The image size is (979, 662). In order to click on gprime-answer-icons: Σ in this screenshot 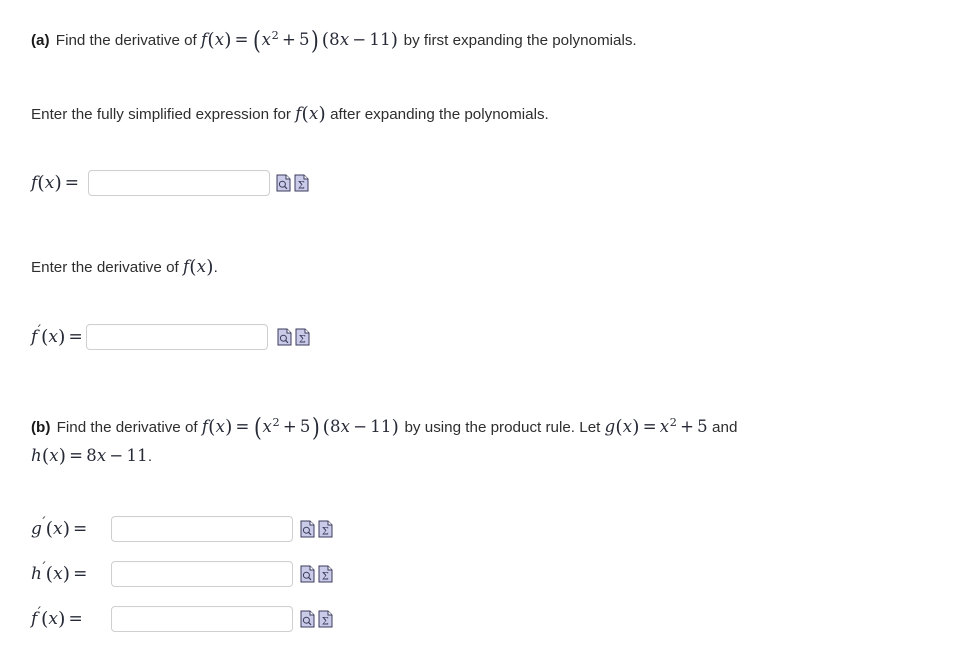, I will do `click(316, 529)`.